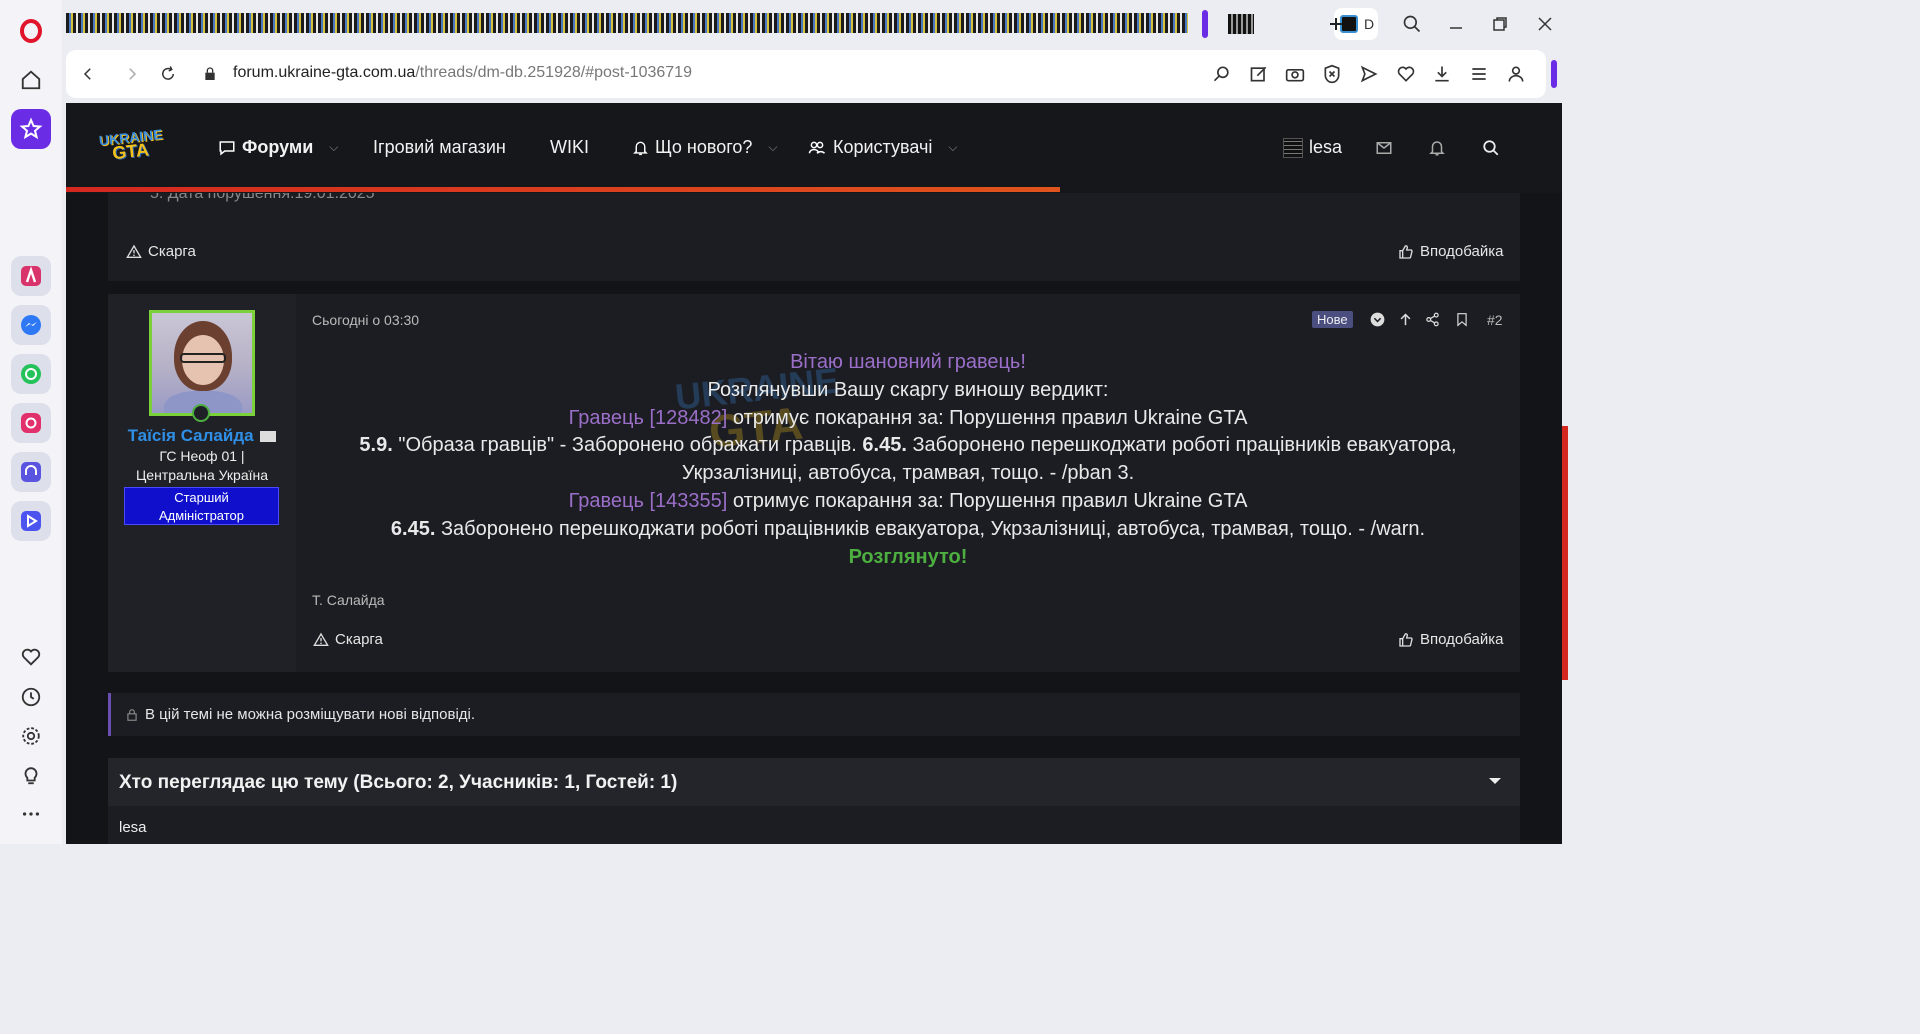 The image size is (1920, 1034). Describe the element at coordinates (376, 445) in the screenshot. I see `rule-59-number: 5.9.` at that location.